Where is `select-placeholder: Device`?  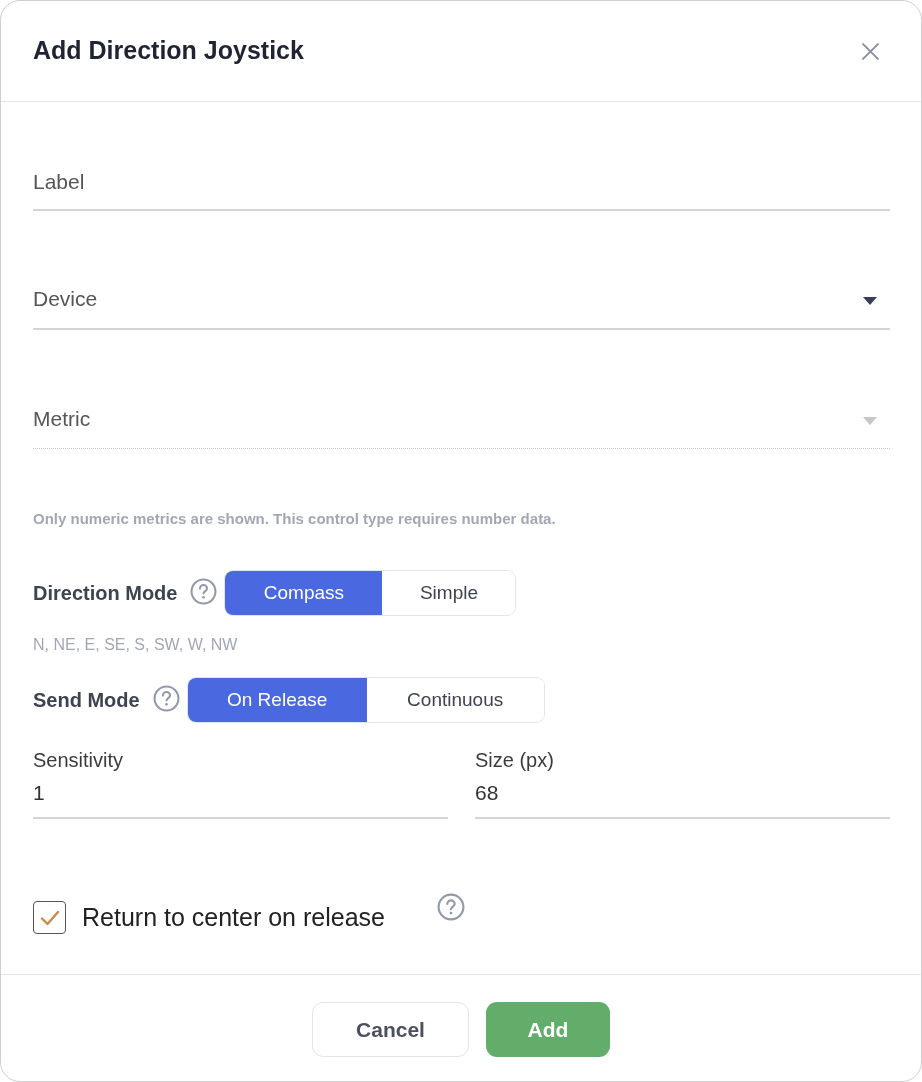 select-placeholder: Device is located at coordinates (65, 298).